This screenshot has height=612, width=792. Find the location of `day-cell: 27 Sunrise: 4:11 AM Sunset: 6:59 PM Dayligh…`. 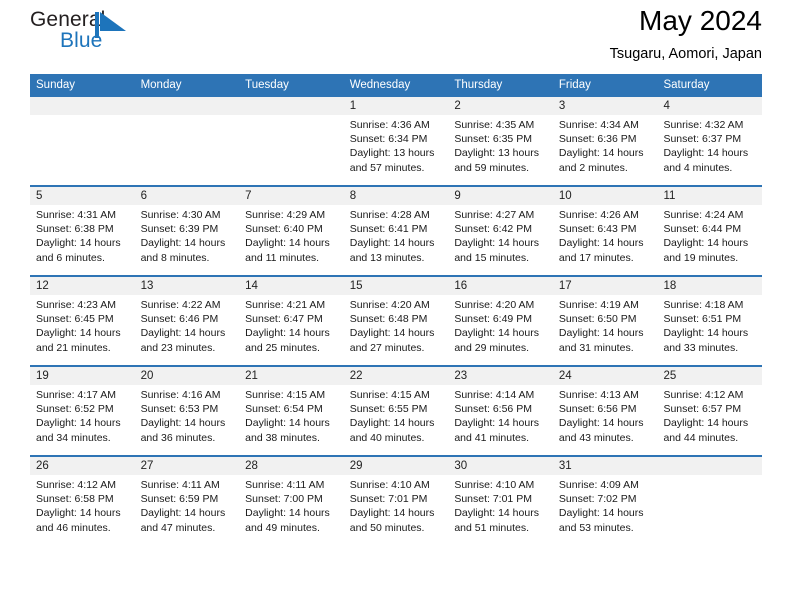

day-cell: 27 Sunrise: 4:11 AM Sunset: 6:59 PM Dayligh… is located at coordinates (187, 501).